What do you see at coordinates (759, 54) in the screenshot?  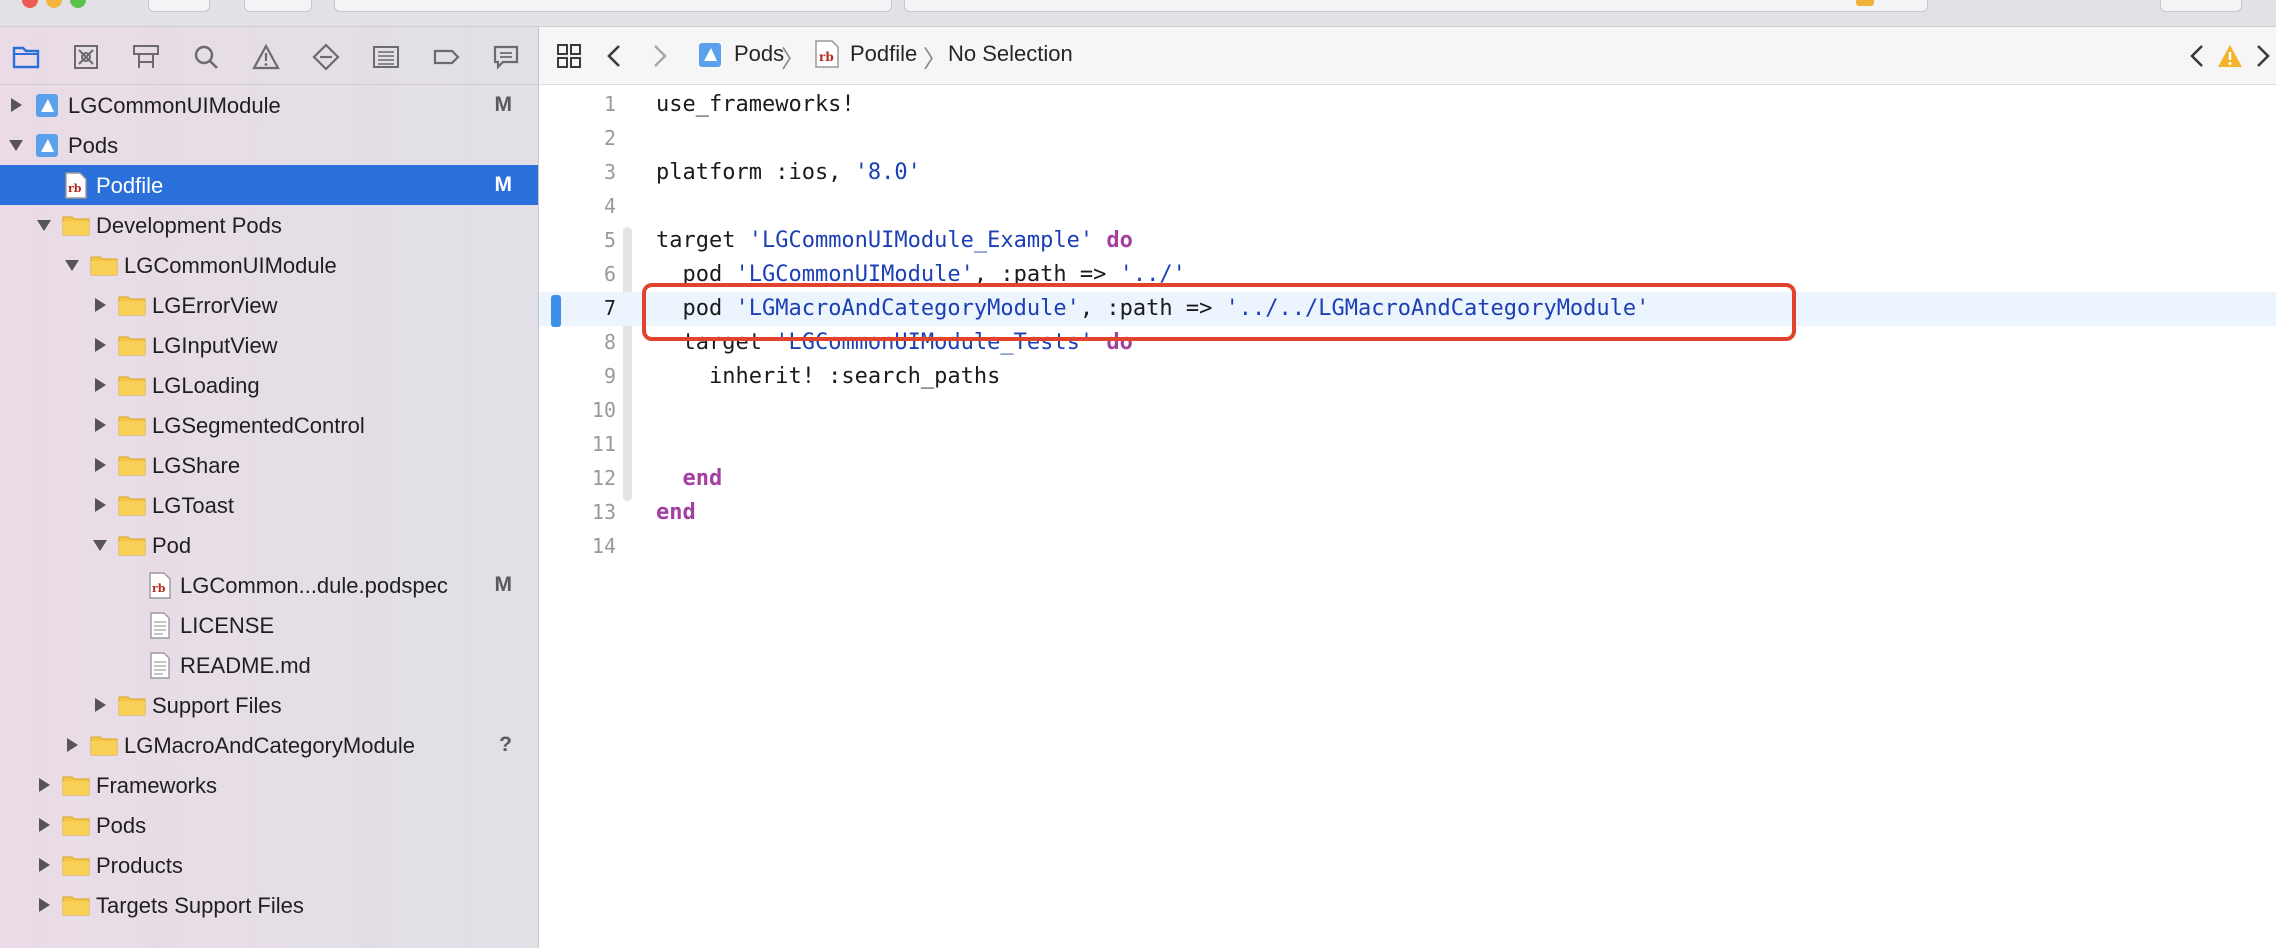 I see `breadcrumb-pods: Pods` at bounding box center [759, 54].